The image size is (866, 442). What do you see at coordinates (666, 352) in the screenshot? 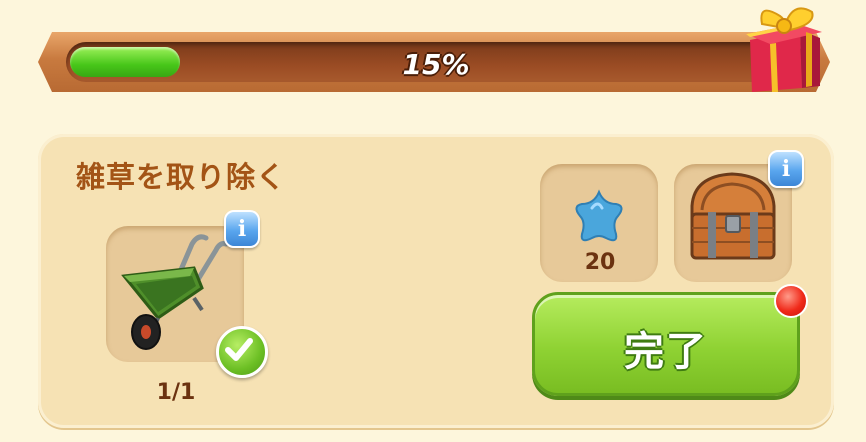
I see `complete-button-label: 完了` at bounding box center [666, 352].